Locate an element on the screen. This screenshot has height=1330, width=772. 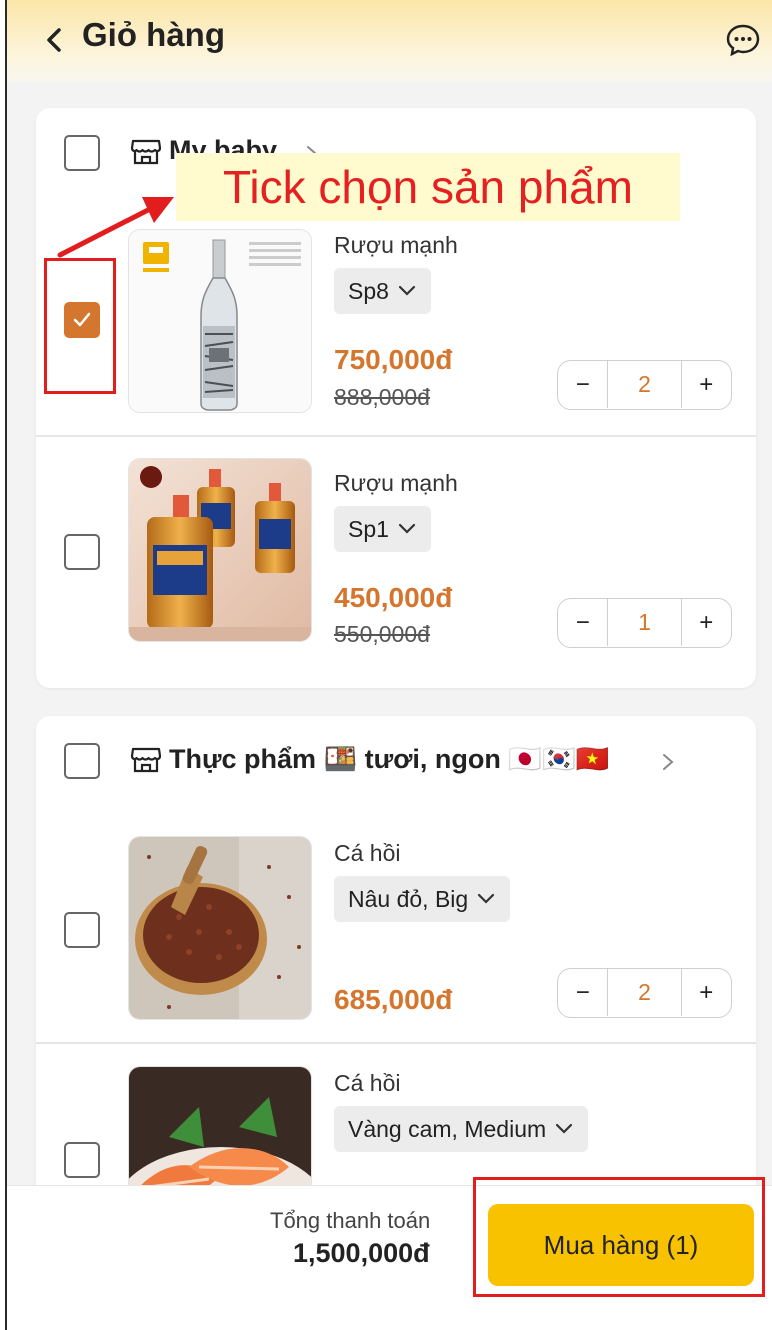
shop-name: Thực phẩm 🍱 tươi, ngon 🇯🇵🇰🇷🇻🇳 is located at coordinates (389, 759).